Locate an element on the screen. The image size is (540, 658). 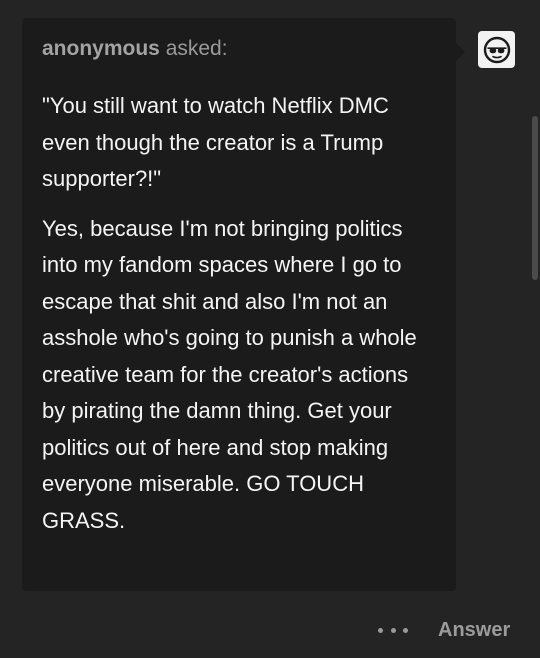
scrollbar is located at coordinates (535, 300).